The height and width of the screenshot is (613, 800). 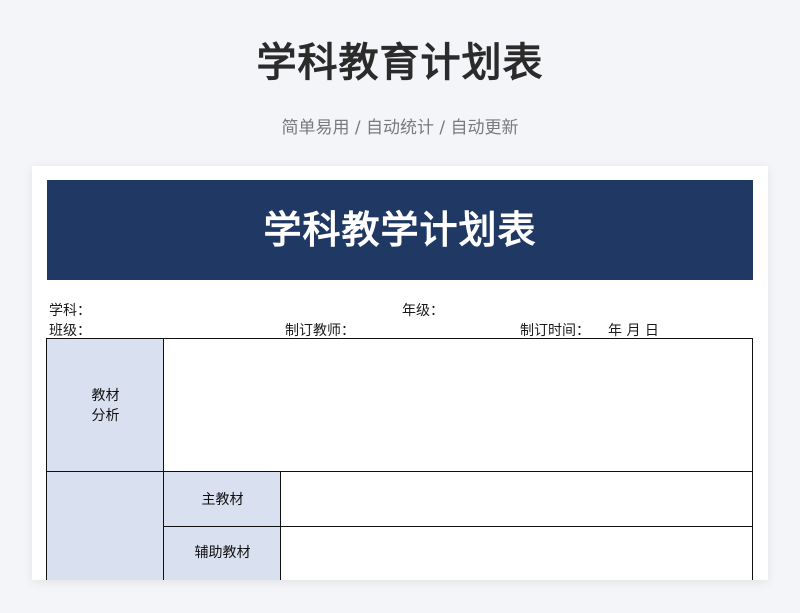 I want to click on subject-label: 学科：, so click(x=70, y=311).